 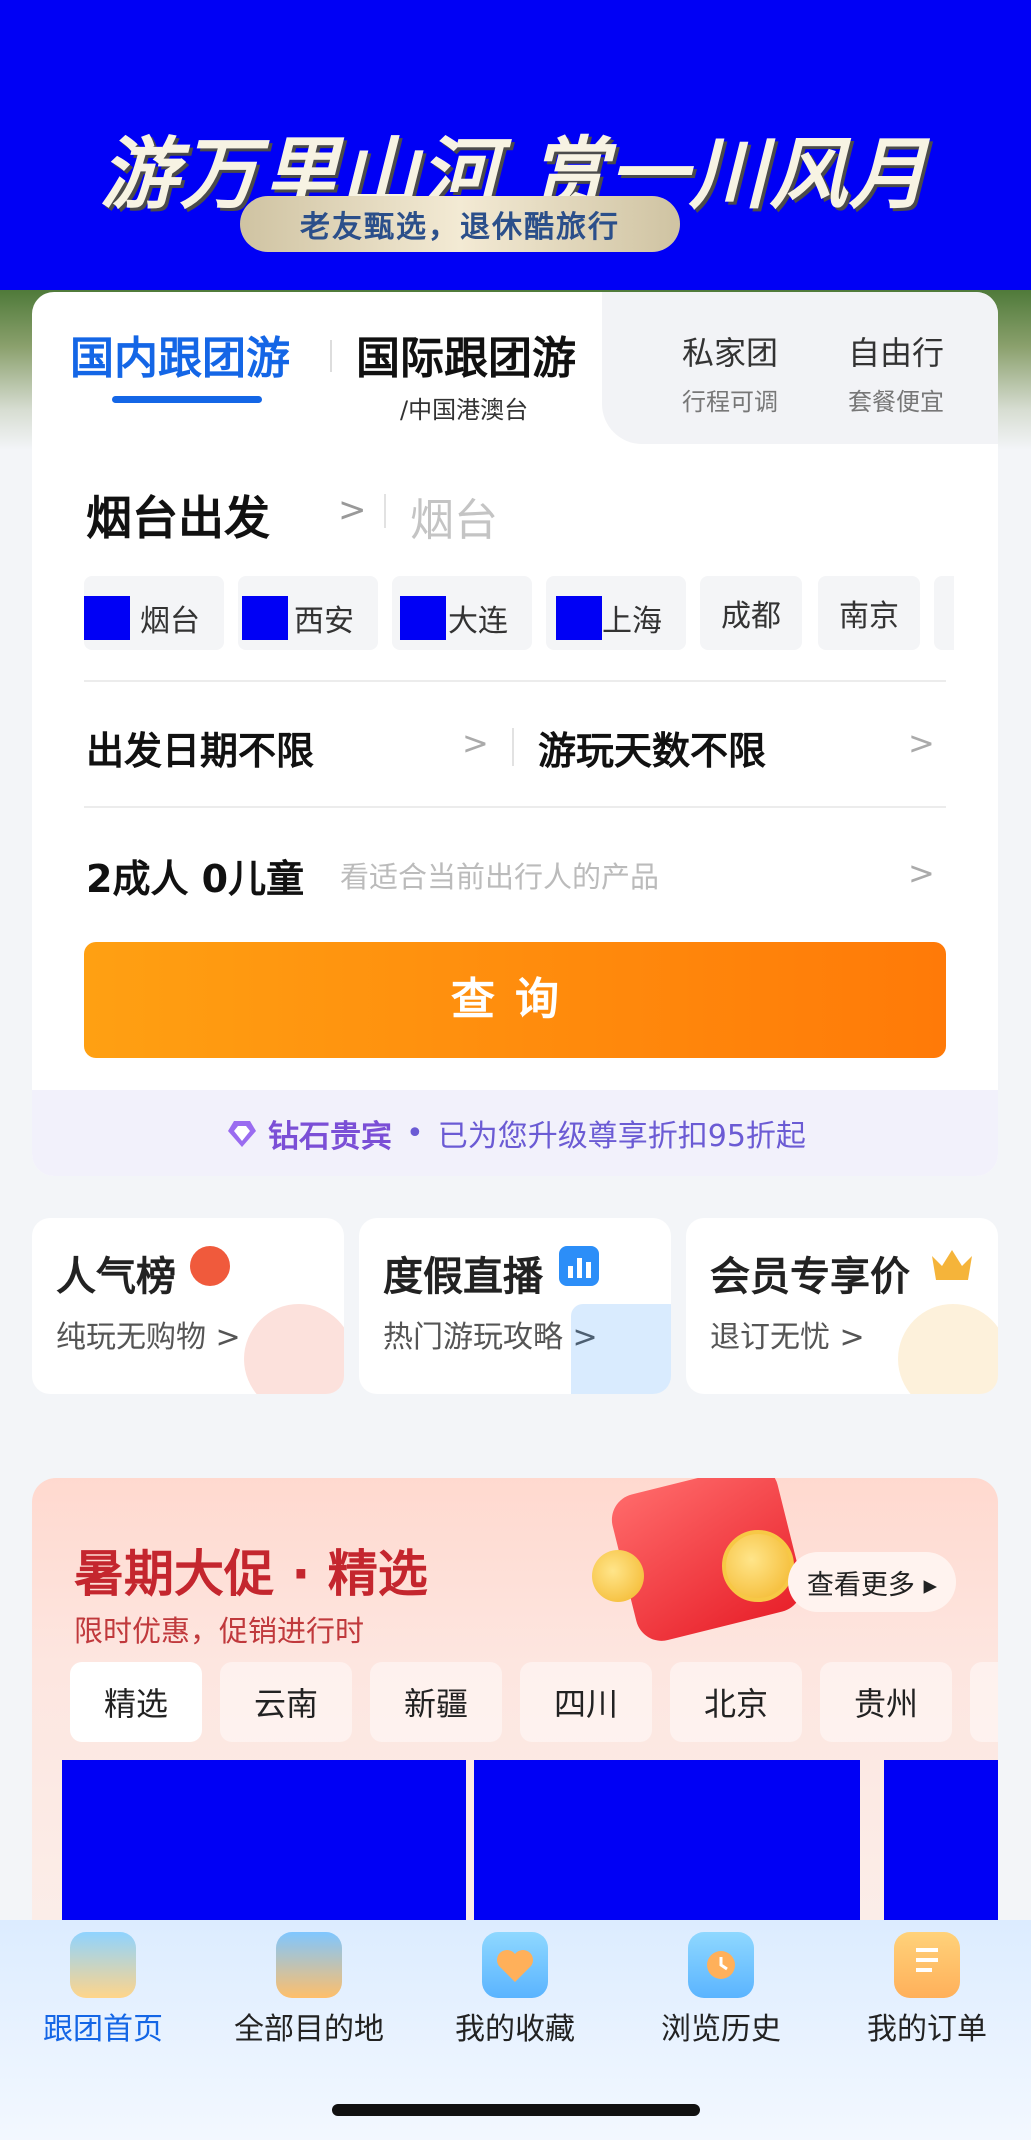 I want to click on city-chip-label: 西安, so click(x=324, y=621).